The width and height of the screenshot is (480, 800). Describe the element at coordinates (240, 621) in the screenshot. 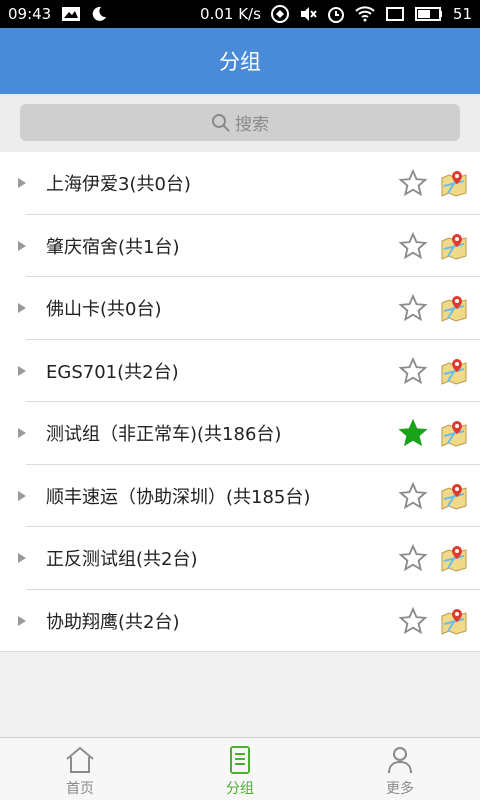

I see `list-item: 协助翔鹰(共2台)` at that location.